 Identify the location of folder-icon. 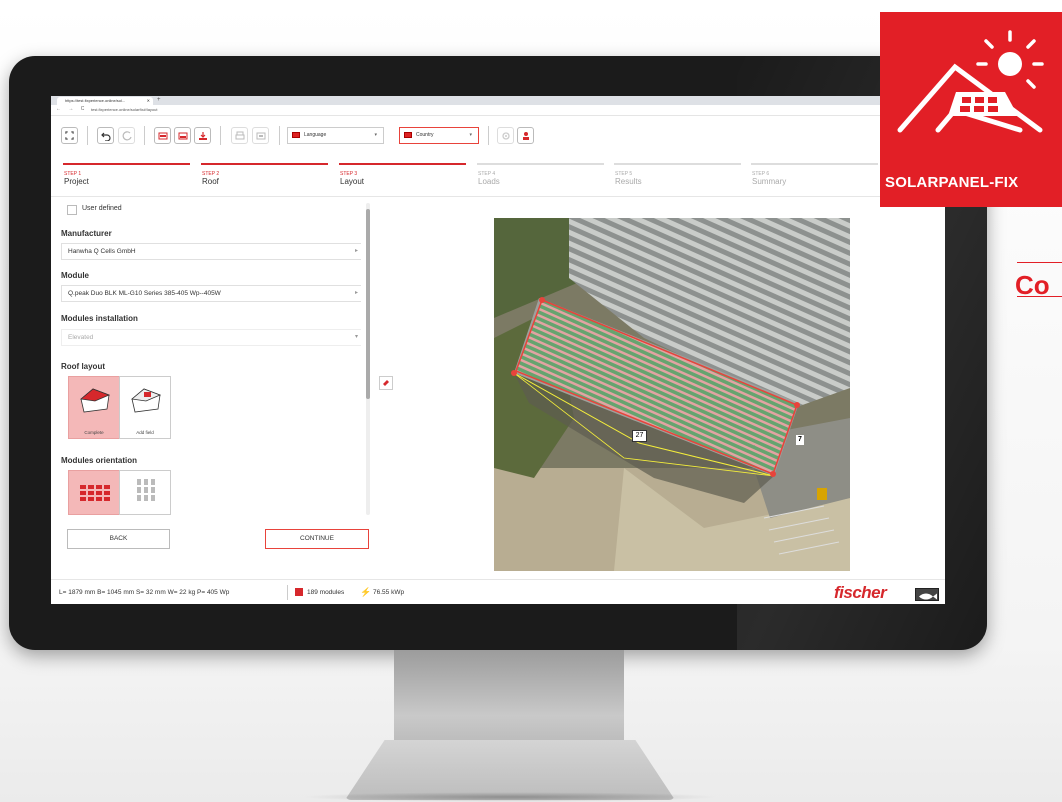
(162, 136).